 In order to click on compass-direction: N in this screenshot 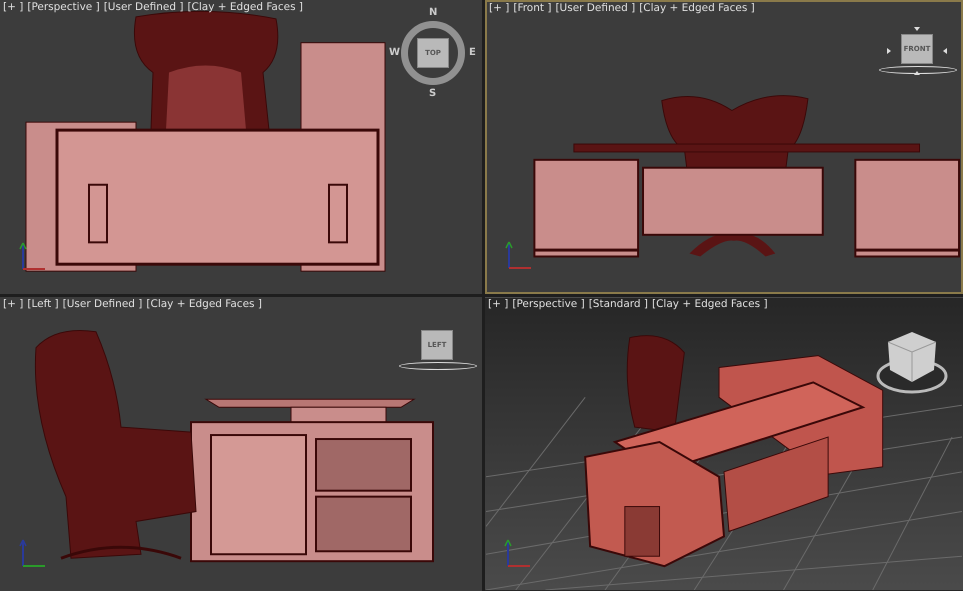, I will do `click(433, 13)`.